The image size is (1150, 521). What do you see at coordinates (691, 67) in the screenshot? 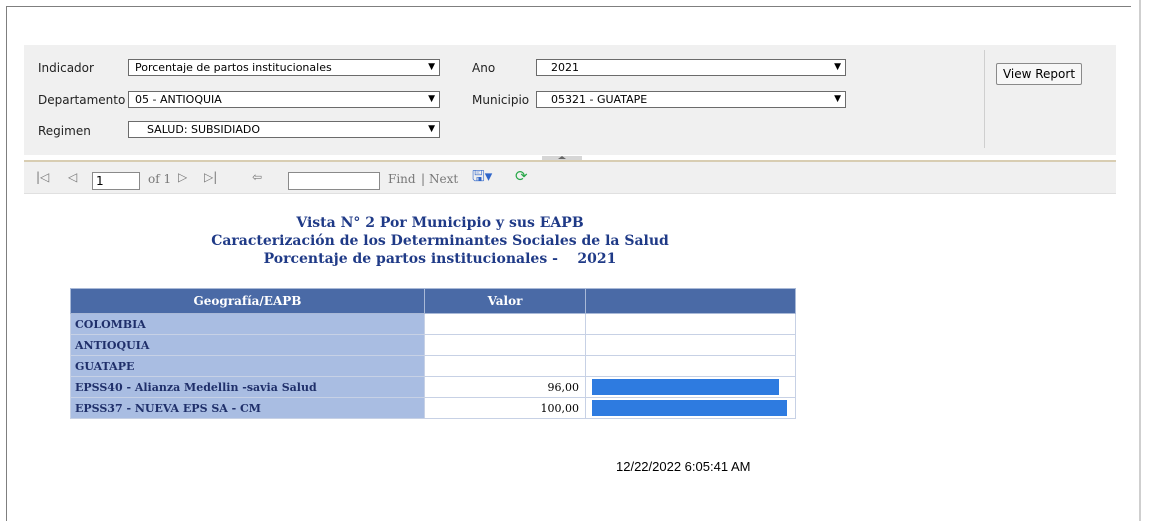
I see `ano-select: 2021 ▼` at bounding box center [691, 67].